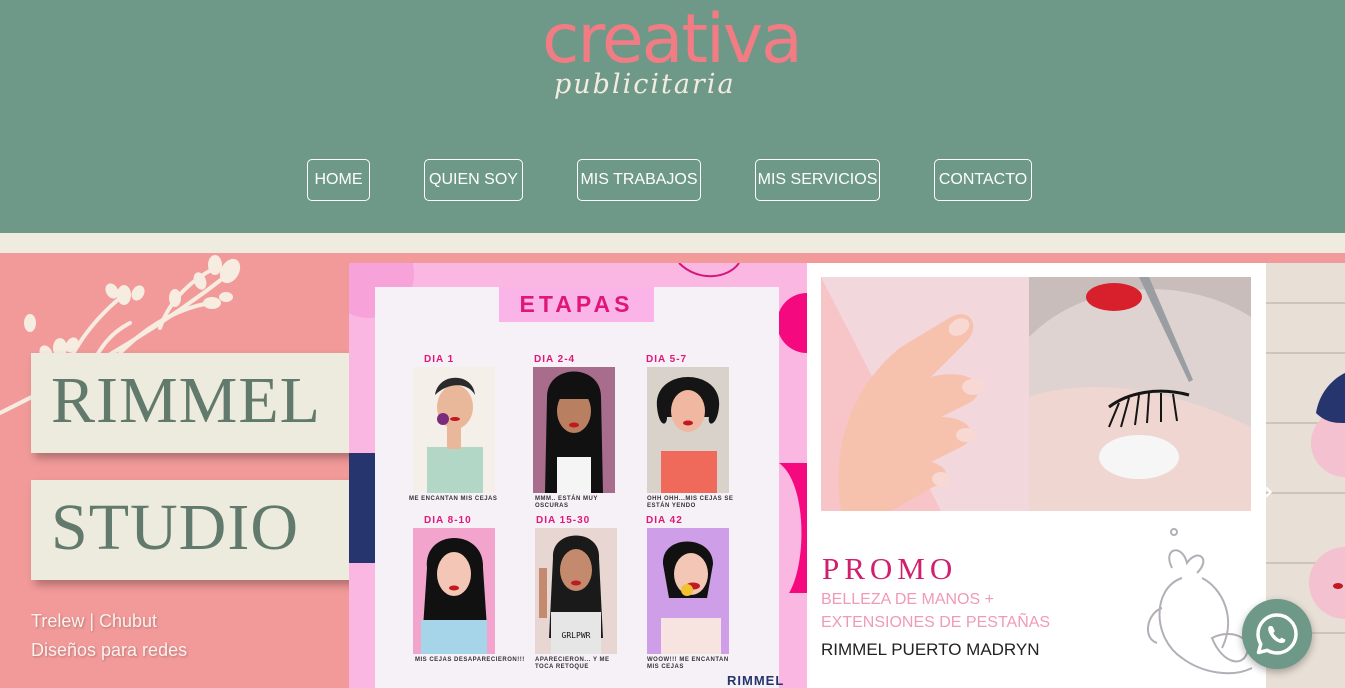 The width and height of the screenshot is (1345, 688). I want to click on caption-day-2: MMM.. ESTÁN MUY OSCURAS, so click(566, 502).